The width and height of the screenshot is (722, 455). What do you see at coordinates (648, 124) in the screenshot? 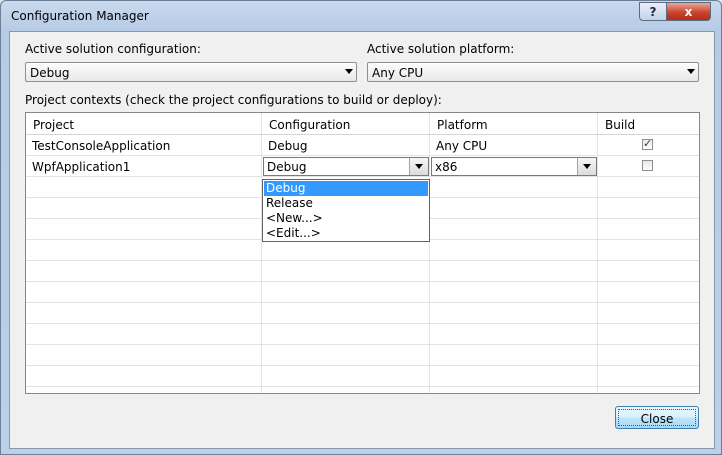
I see `column-header-build: Build` at bounding box center [648, 124].